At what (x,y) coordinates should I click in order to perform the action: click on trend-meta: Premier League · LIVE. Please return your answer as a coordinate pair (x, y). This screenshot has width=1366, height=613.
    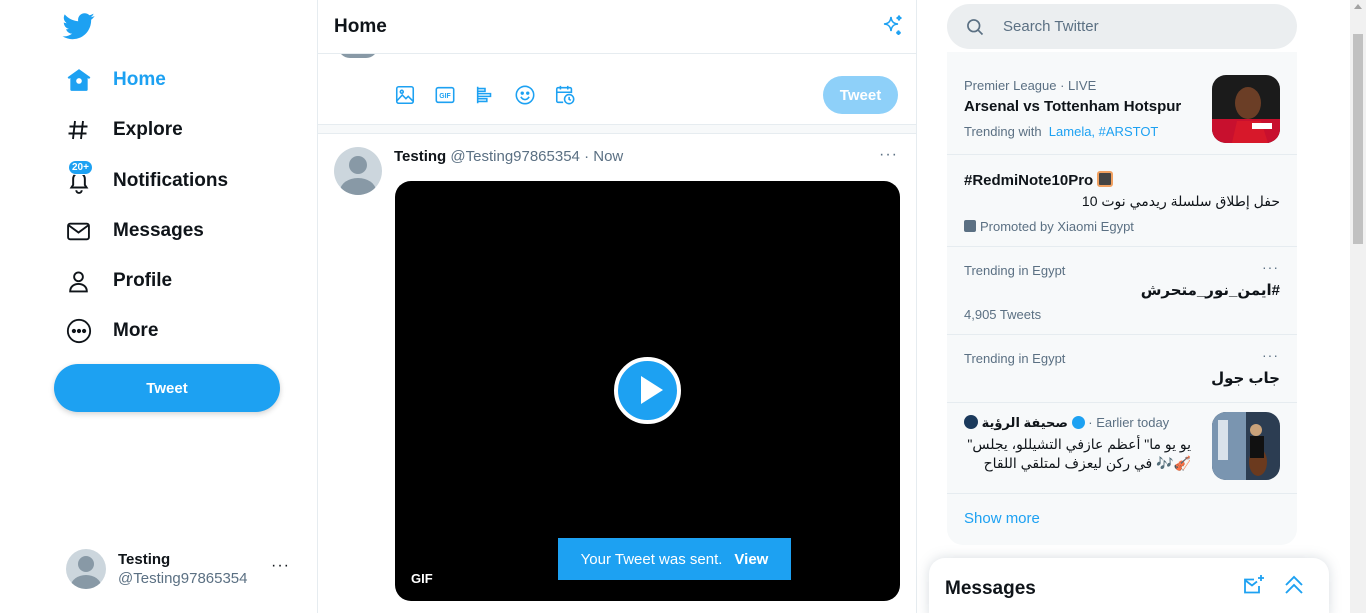
    Looking at the image, I should click on (1030, 85).